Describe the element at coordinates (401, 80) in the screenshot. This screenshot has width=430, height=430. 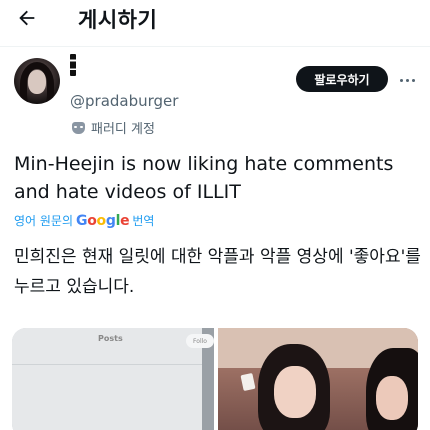
I see `more-icon` at that location.